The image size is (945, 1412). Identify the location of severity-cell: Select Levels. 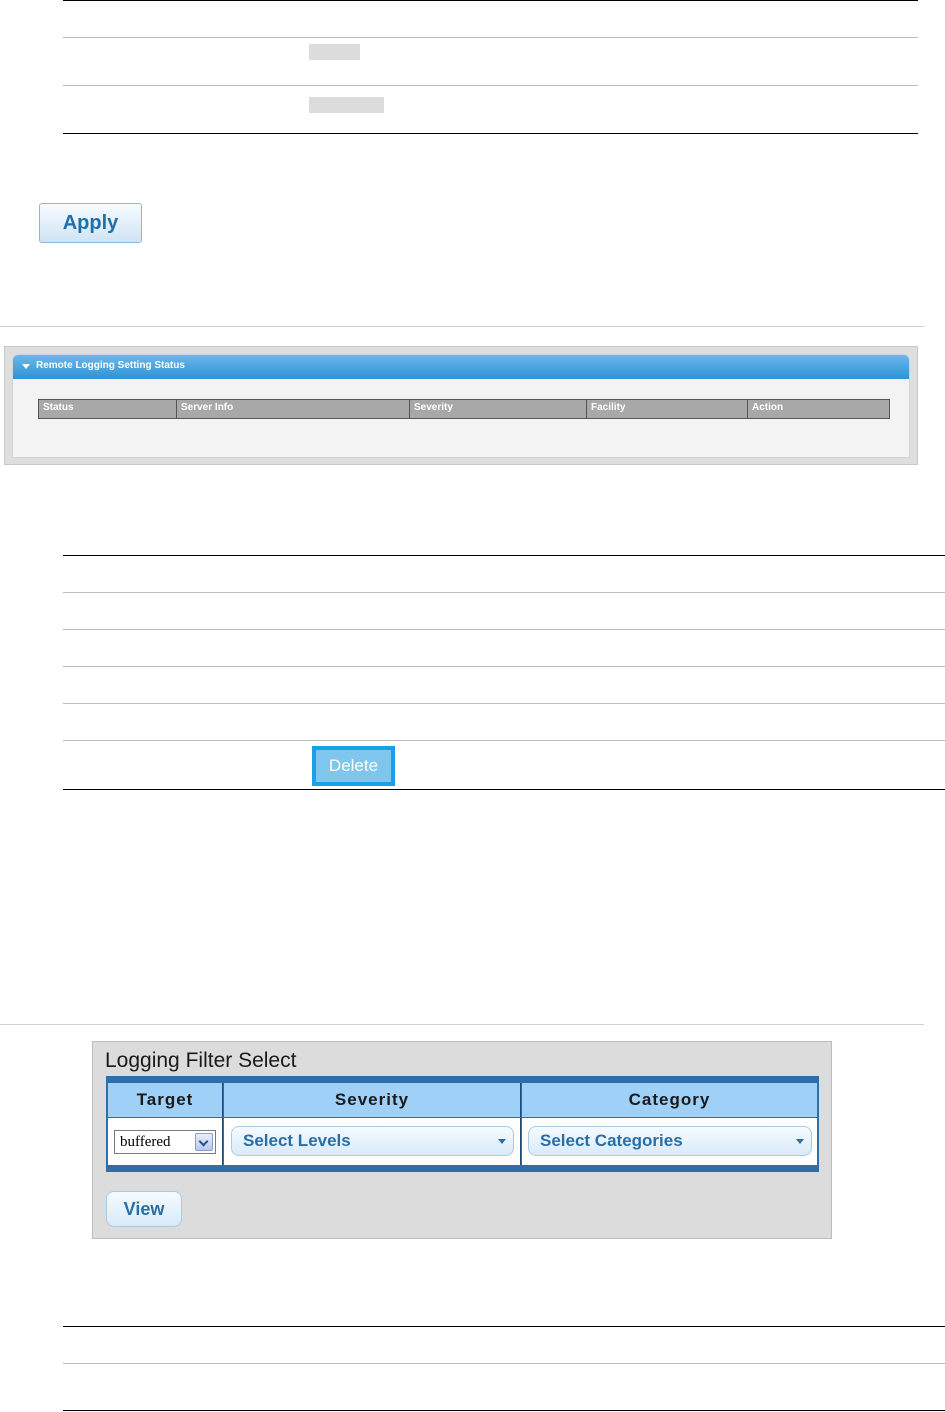
(372, 1141).